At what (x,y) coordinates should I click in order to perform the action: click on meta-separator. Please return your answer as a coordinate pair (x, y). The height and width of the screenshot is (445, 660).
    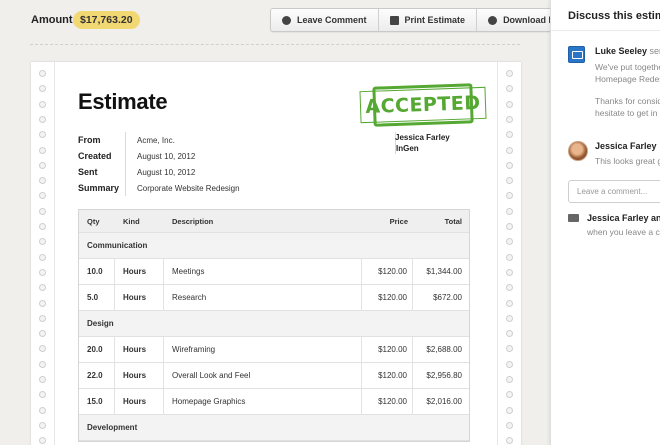
    Looking at the image, I should click on (125, 188).